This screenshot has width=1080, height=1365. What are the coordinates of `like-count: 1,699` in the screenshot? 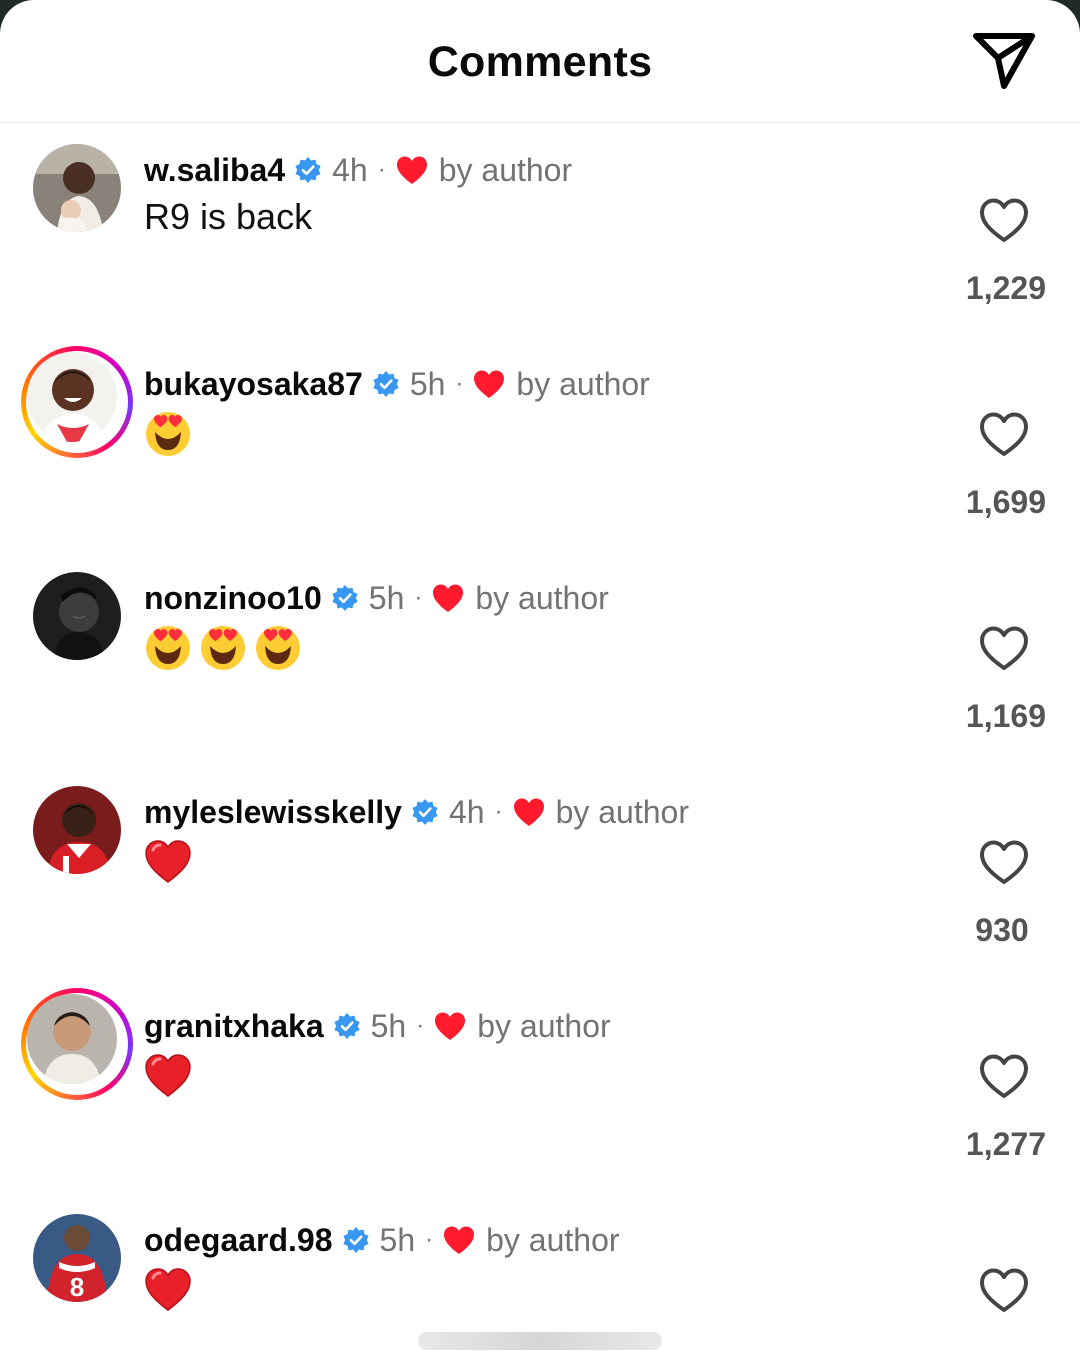 It's located at (1005, 502).